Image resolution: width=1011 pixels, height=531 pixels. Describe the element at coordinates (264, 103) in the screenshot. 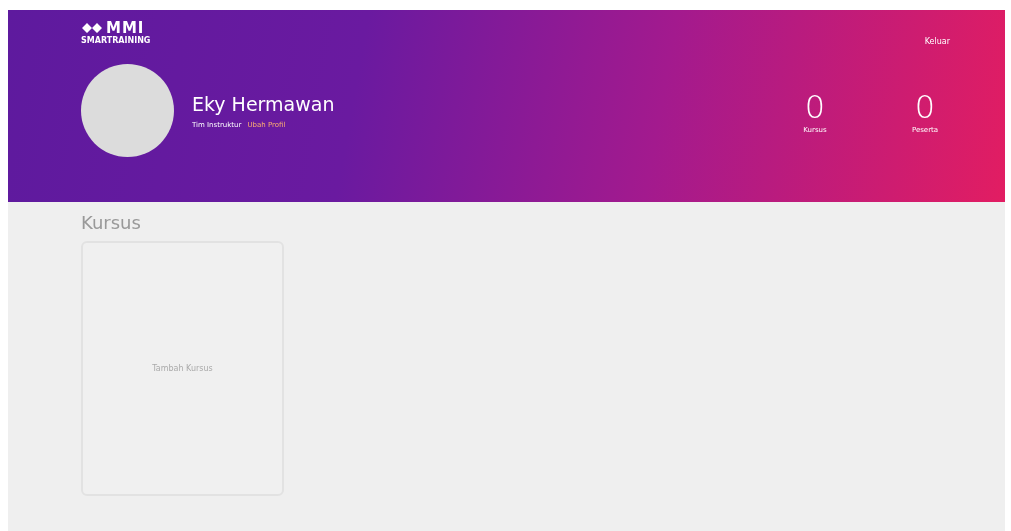

I see `user-name: Eky Hermawan` at that location.